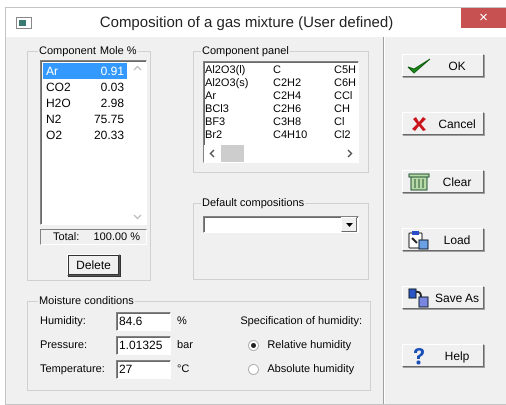 The image size is (506, 405). I want to click on scroll-up-icon, so click(137, 68).